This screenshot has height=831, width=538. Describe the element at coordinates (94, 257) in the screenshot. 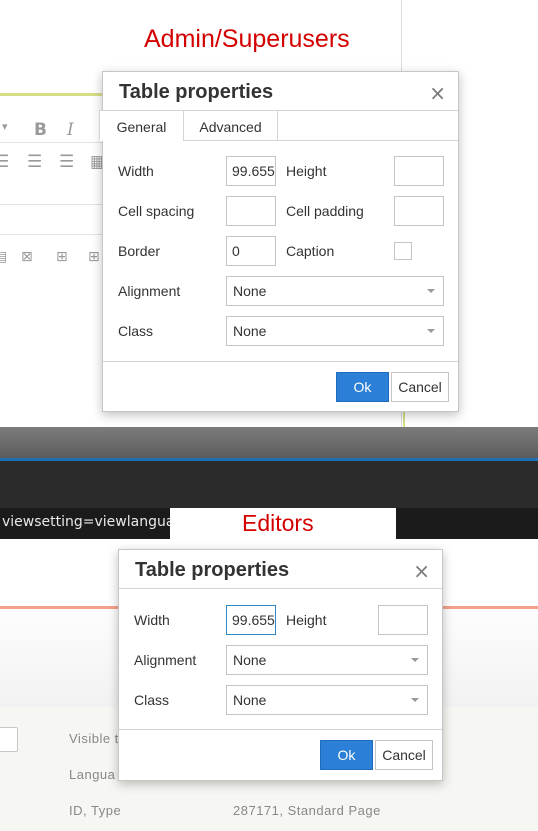

I see `insert-column-icon: ⊞` at that location.